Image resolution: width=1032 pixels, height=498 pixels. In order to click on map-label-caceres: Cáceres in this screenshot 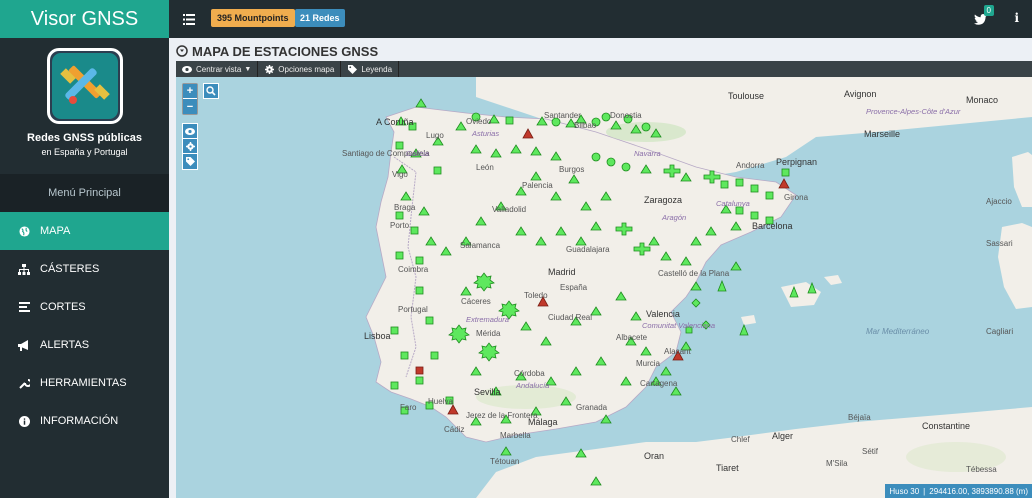, I will do `click(476, 301)`.